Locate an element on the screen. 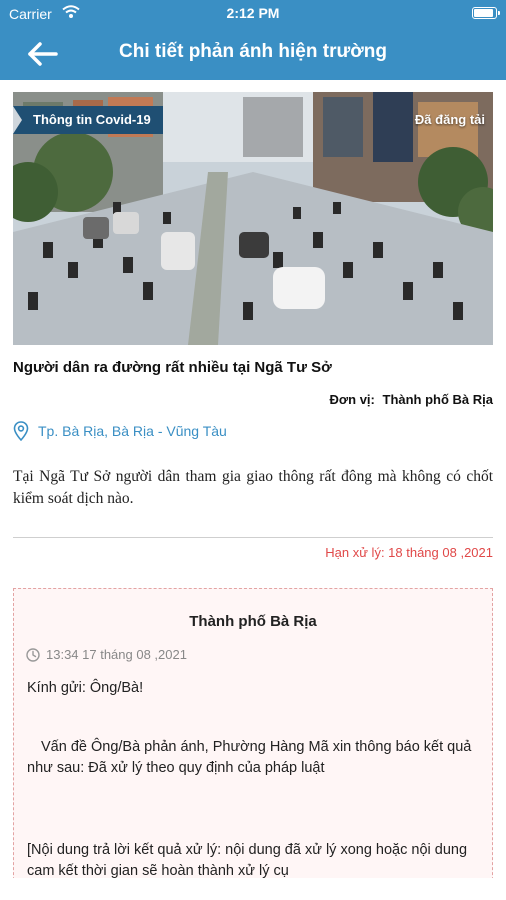  status-badge: Đã đăng tải is located at coordinates (449, 119).